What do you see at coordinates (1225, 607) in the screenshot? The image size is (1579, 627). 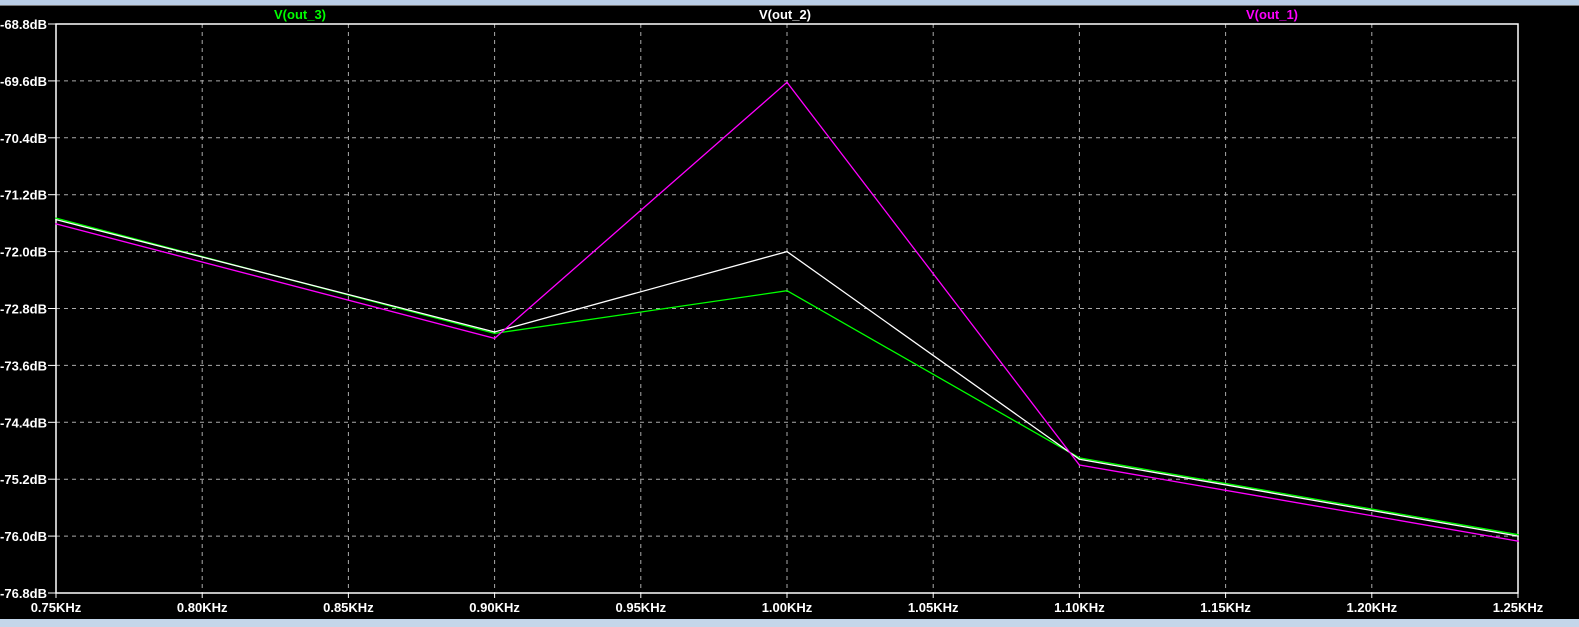 I see `x-tick-label: 1.15KHz` at bounding box center [1225, 607].